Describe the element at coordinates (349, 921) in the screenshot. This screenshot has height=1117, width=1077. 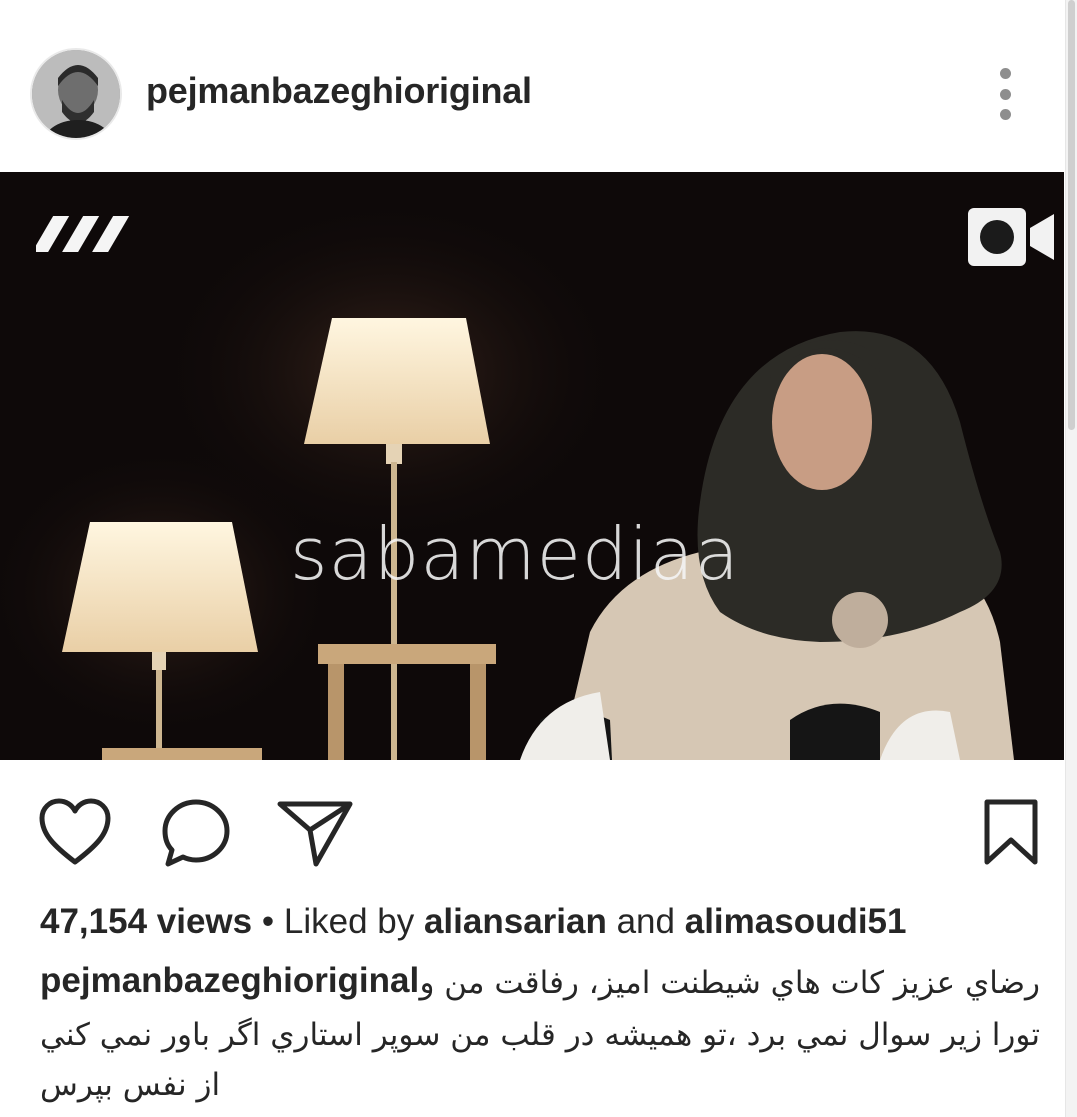
I see `liked-by-label: Liked by` at that location.